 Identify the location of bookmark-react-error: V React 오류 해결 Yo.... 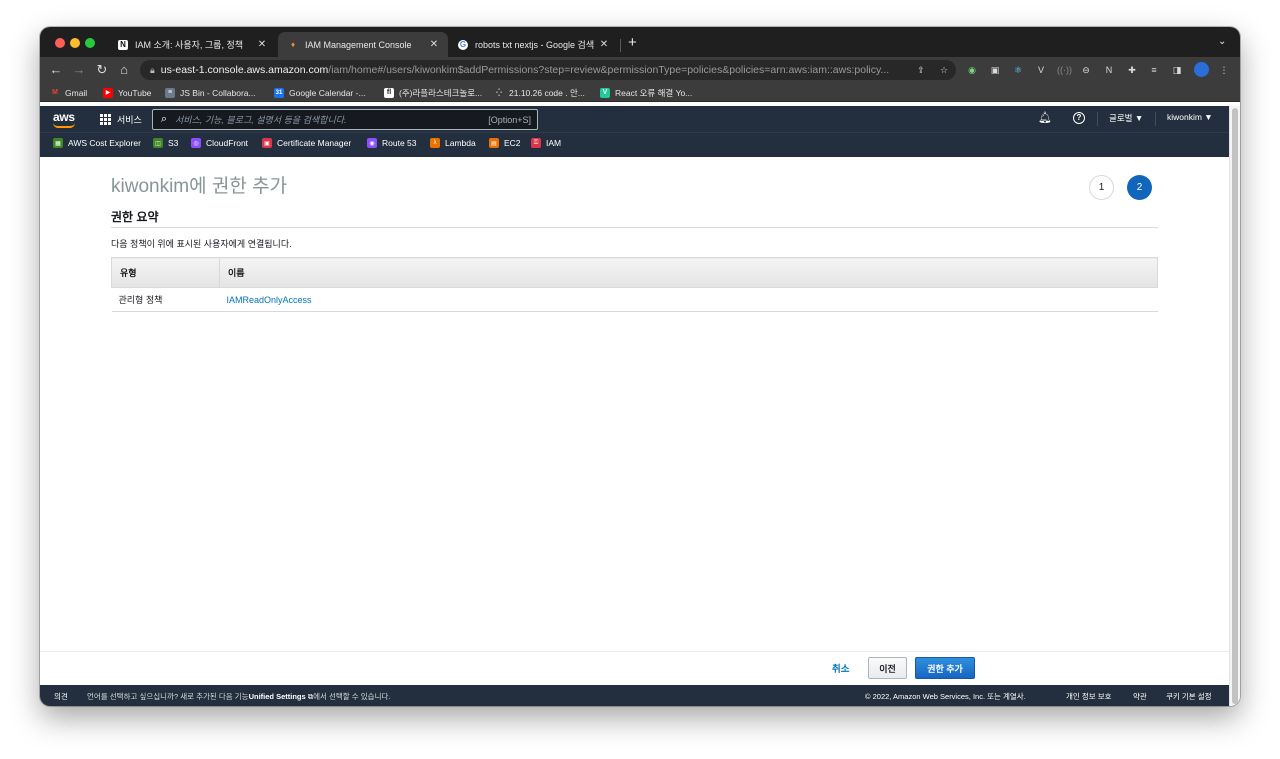
(646, 92).